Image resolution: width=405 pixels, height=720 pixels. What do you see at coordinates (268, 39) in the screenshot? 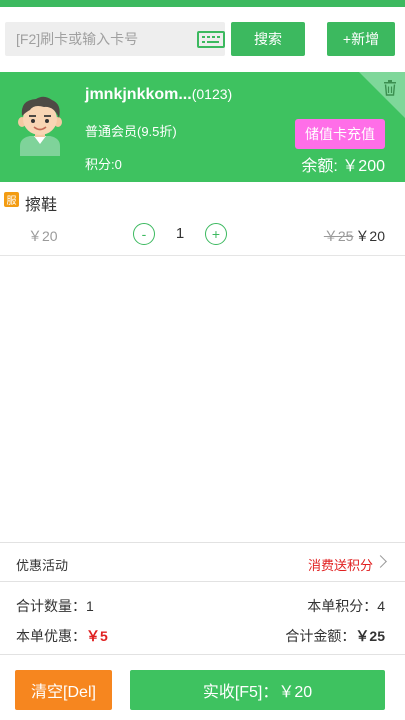
I see `search-button: 搜索` at bounding box center [268, 39].